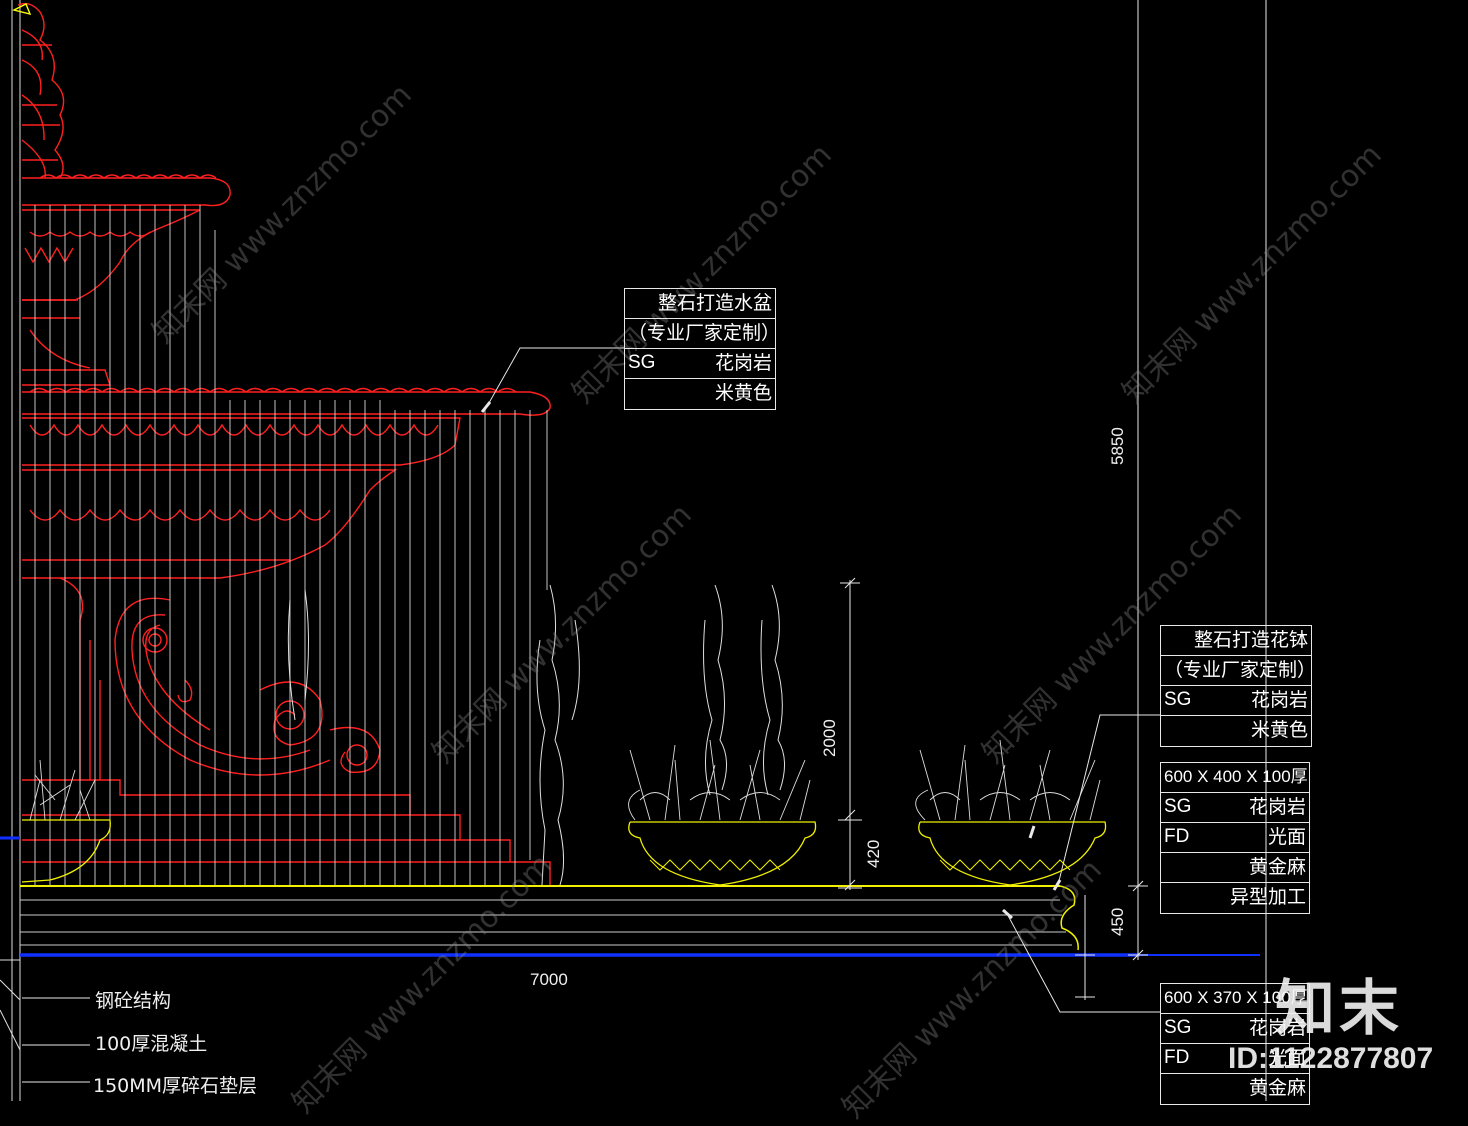  What do you see at coordinates (743, 393) in the screenshot?
I see `basin-color: 米黄色` at bounding box center [743, 393].